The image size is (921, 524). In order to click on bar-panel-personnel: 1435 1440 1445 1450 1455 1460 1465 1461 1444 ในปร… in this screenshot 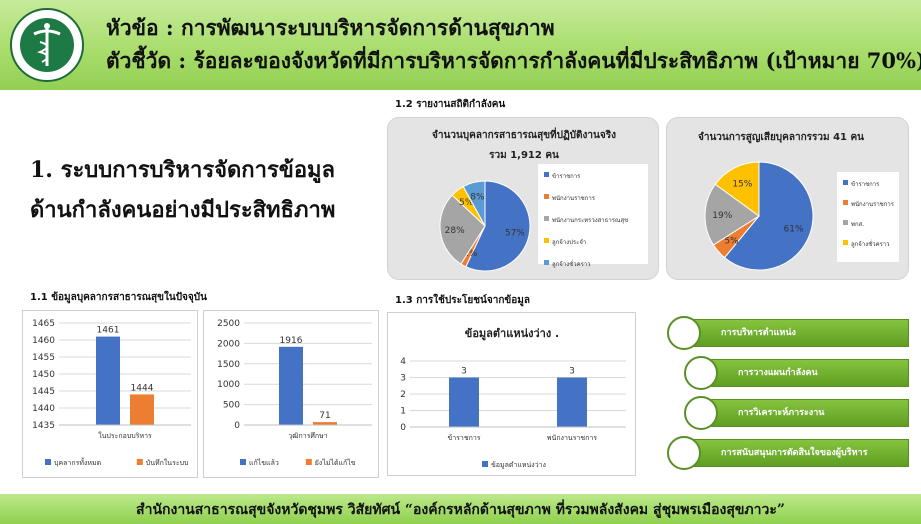, I will do `click(110, 394)`.